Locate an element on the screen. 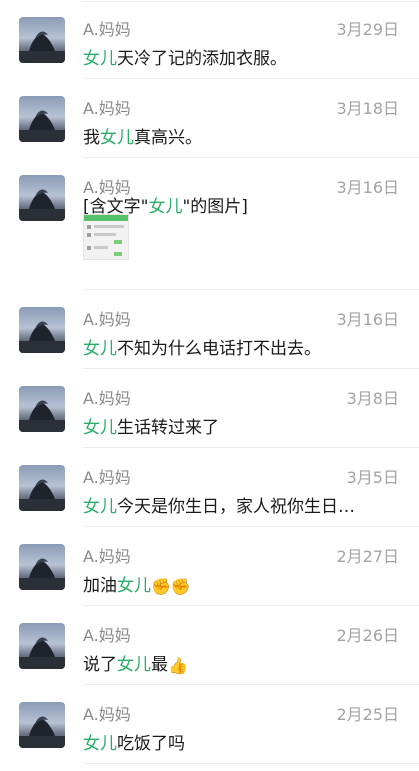 The image size is (419, 771). message-date: 2月26日 is located at coordinates (367, 635).